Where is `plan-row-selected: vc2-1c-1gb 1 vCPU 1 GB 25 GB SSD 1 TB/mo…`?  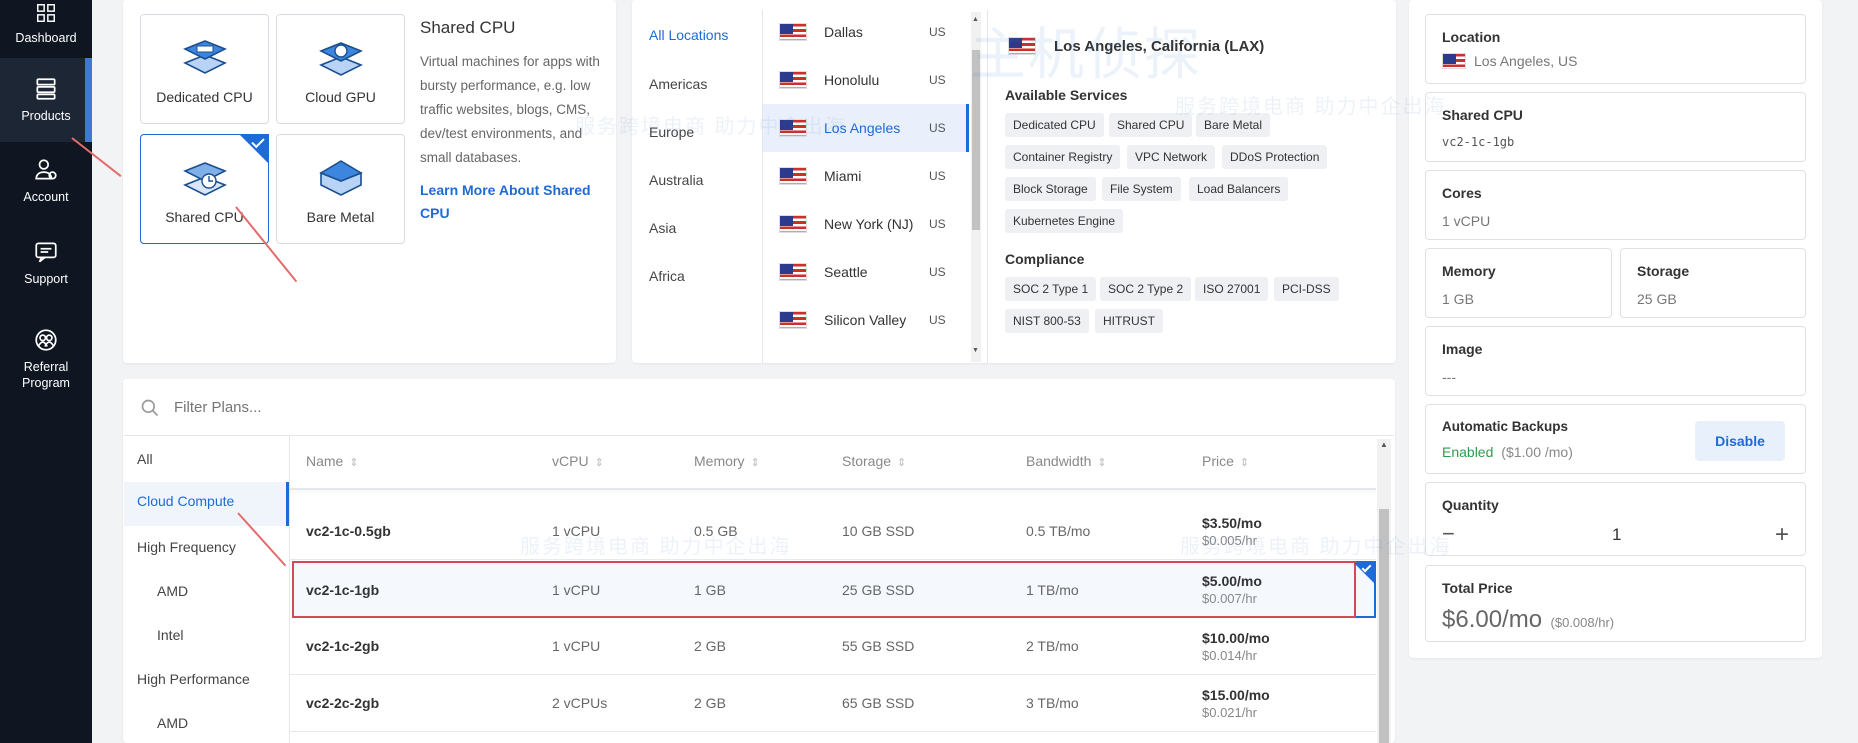
plan-row-selected: vc2-1c-1gb 1 vCPU 1 GB 25 GB SSD 1 TB/mo… is located at coordinates (824, 589).